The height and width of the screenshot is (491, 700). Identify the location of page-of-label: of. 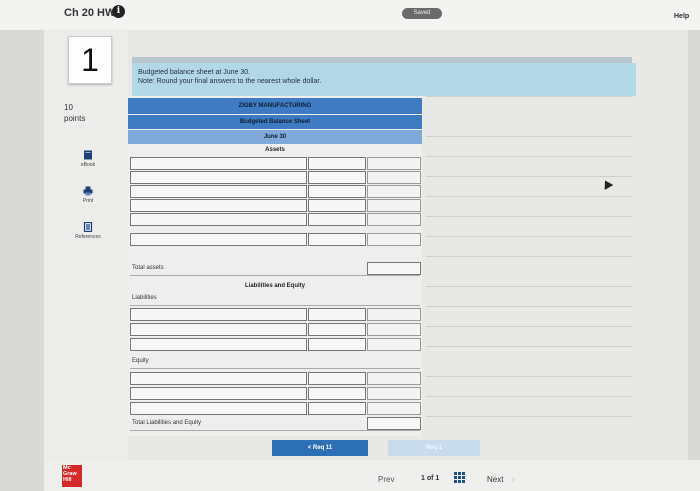
(430, 478).